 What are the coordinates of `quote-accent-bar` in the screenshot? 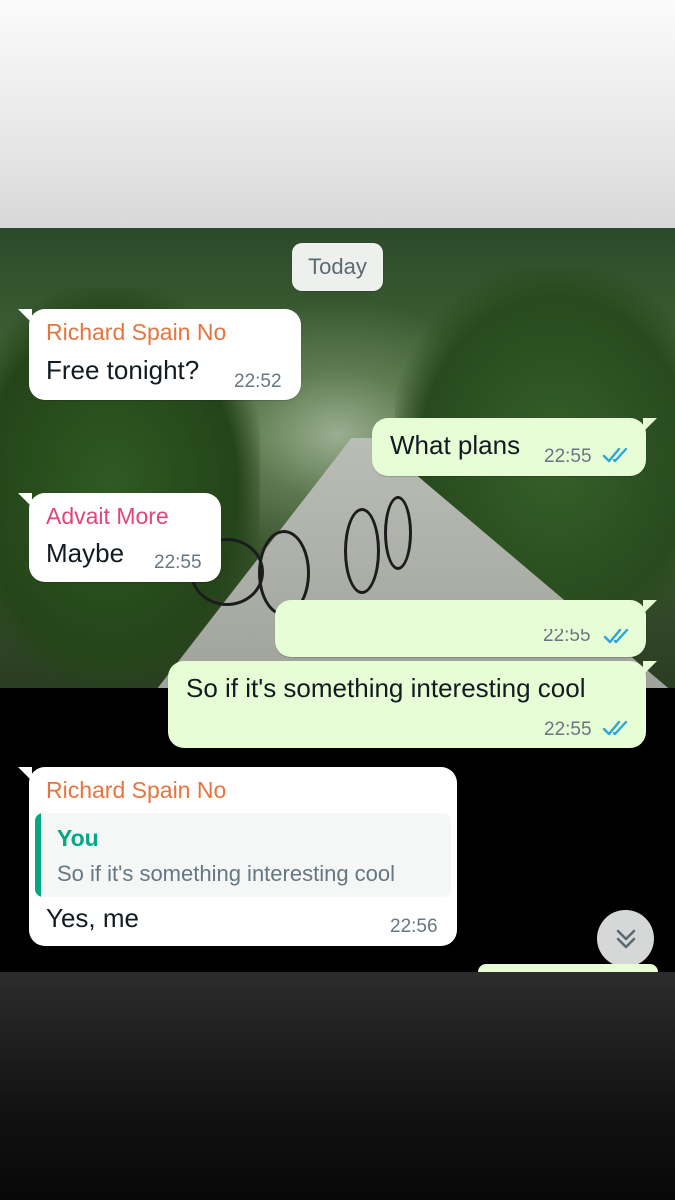 It's located at (38, 855).